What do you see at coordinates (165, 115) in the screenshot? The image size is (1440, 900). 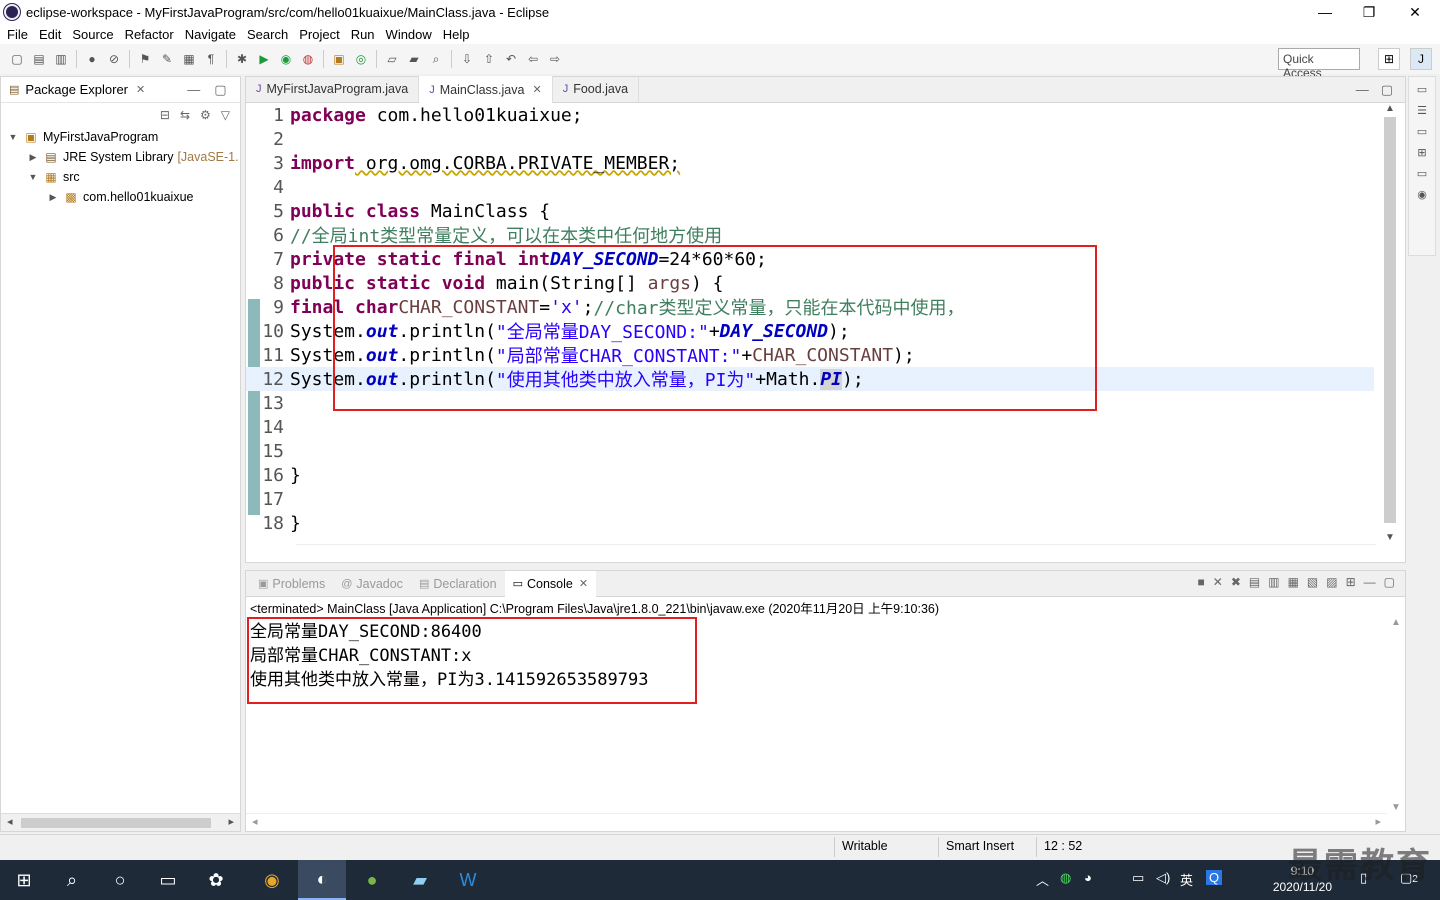 I see `collapse-all-icon: ⊟` at bounding box center [165, 115].